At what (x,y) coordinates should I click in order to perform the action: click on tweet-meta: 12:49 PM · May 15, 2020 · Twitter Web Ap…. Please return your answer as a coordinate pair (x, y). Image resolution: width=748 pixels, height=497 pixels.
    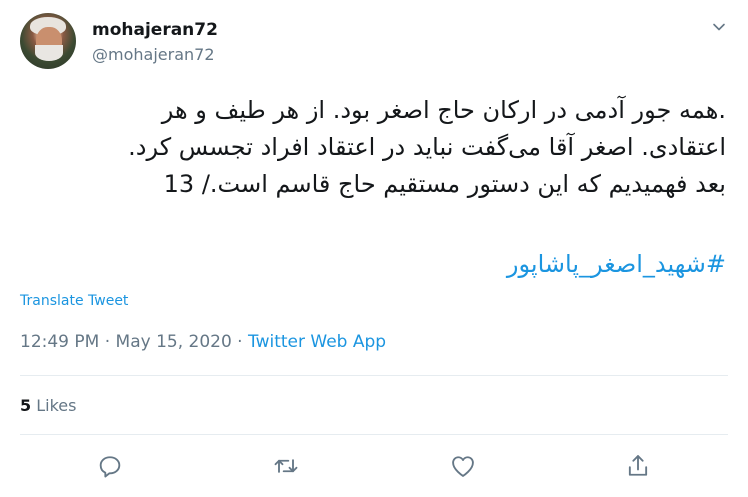
    Looking at the image, I should click on (203, 342).